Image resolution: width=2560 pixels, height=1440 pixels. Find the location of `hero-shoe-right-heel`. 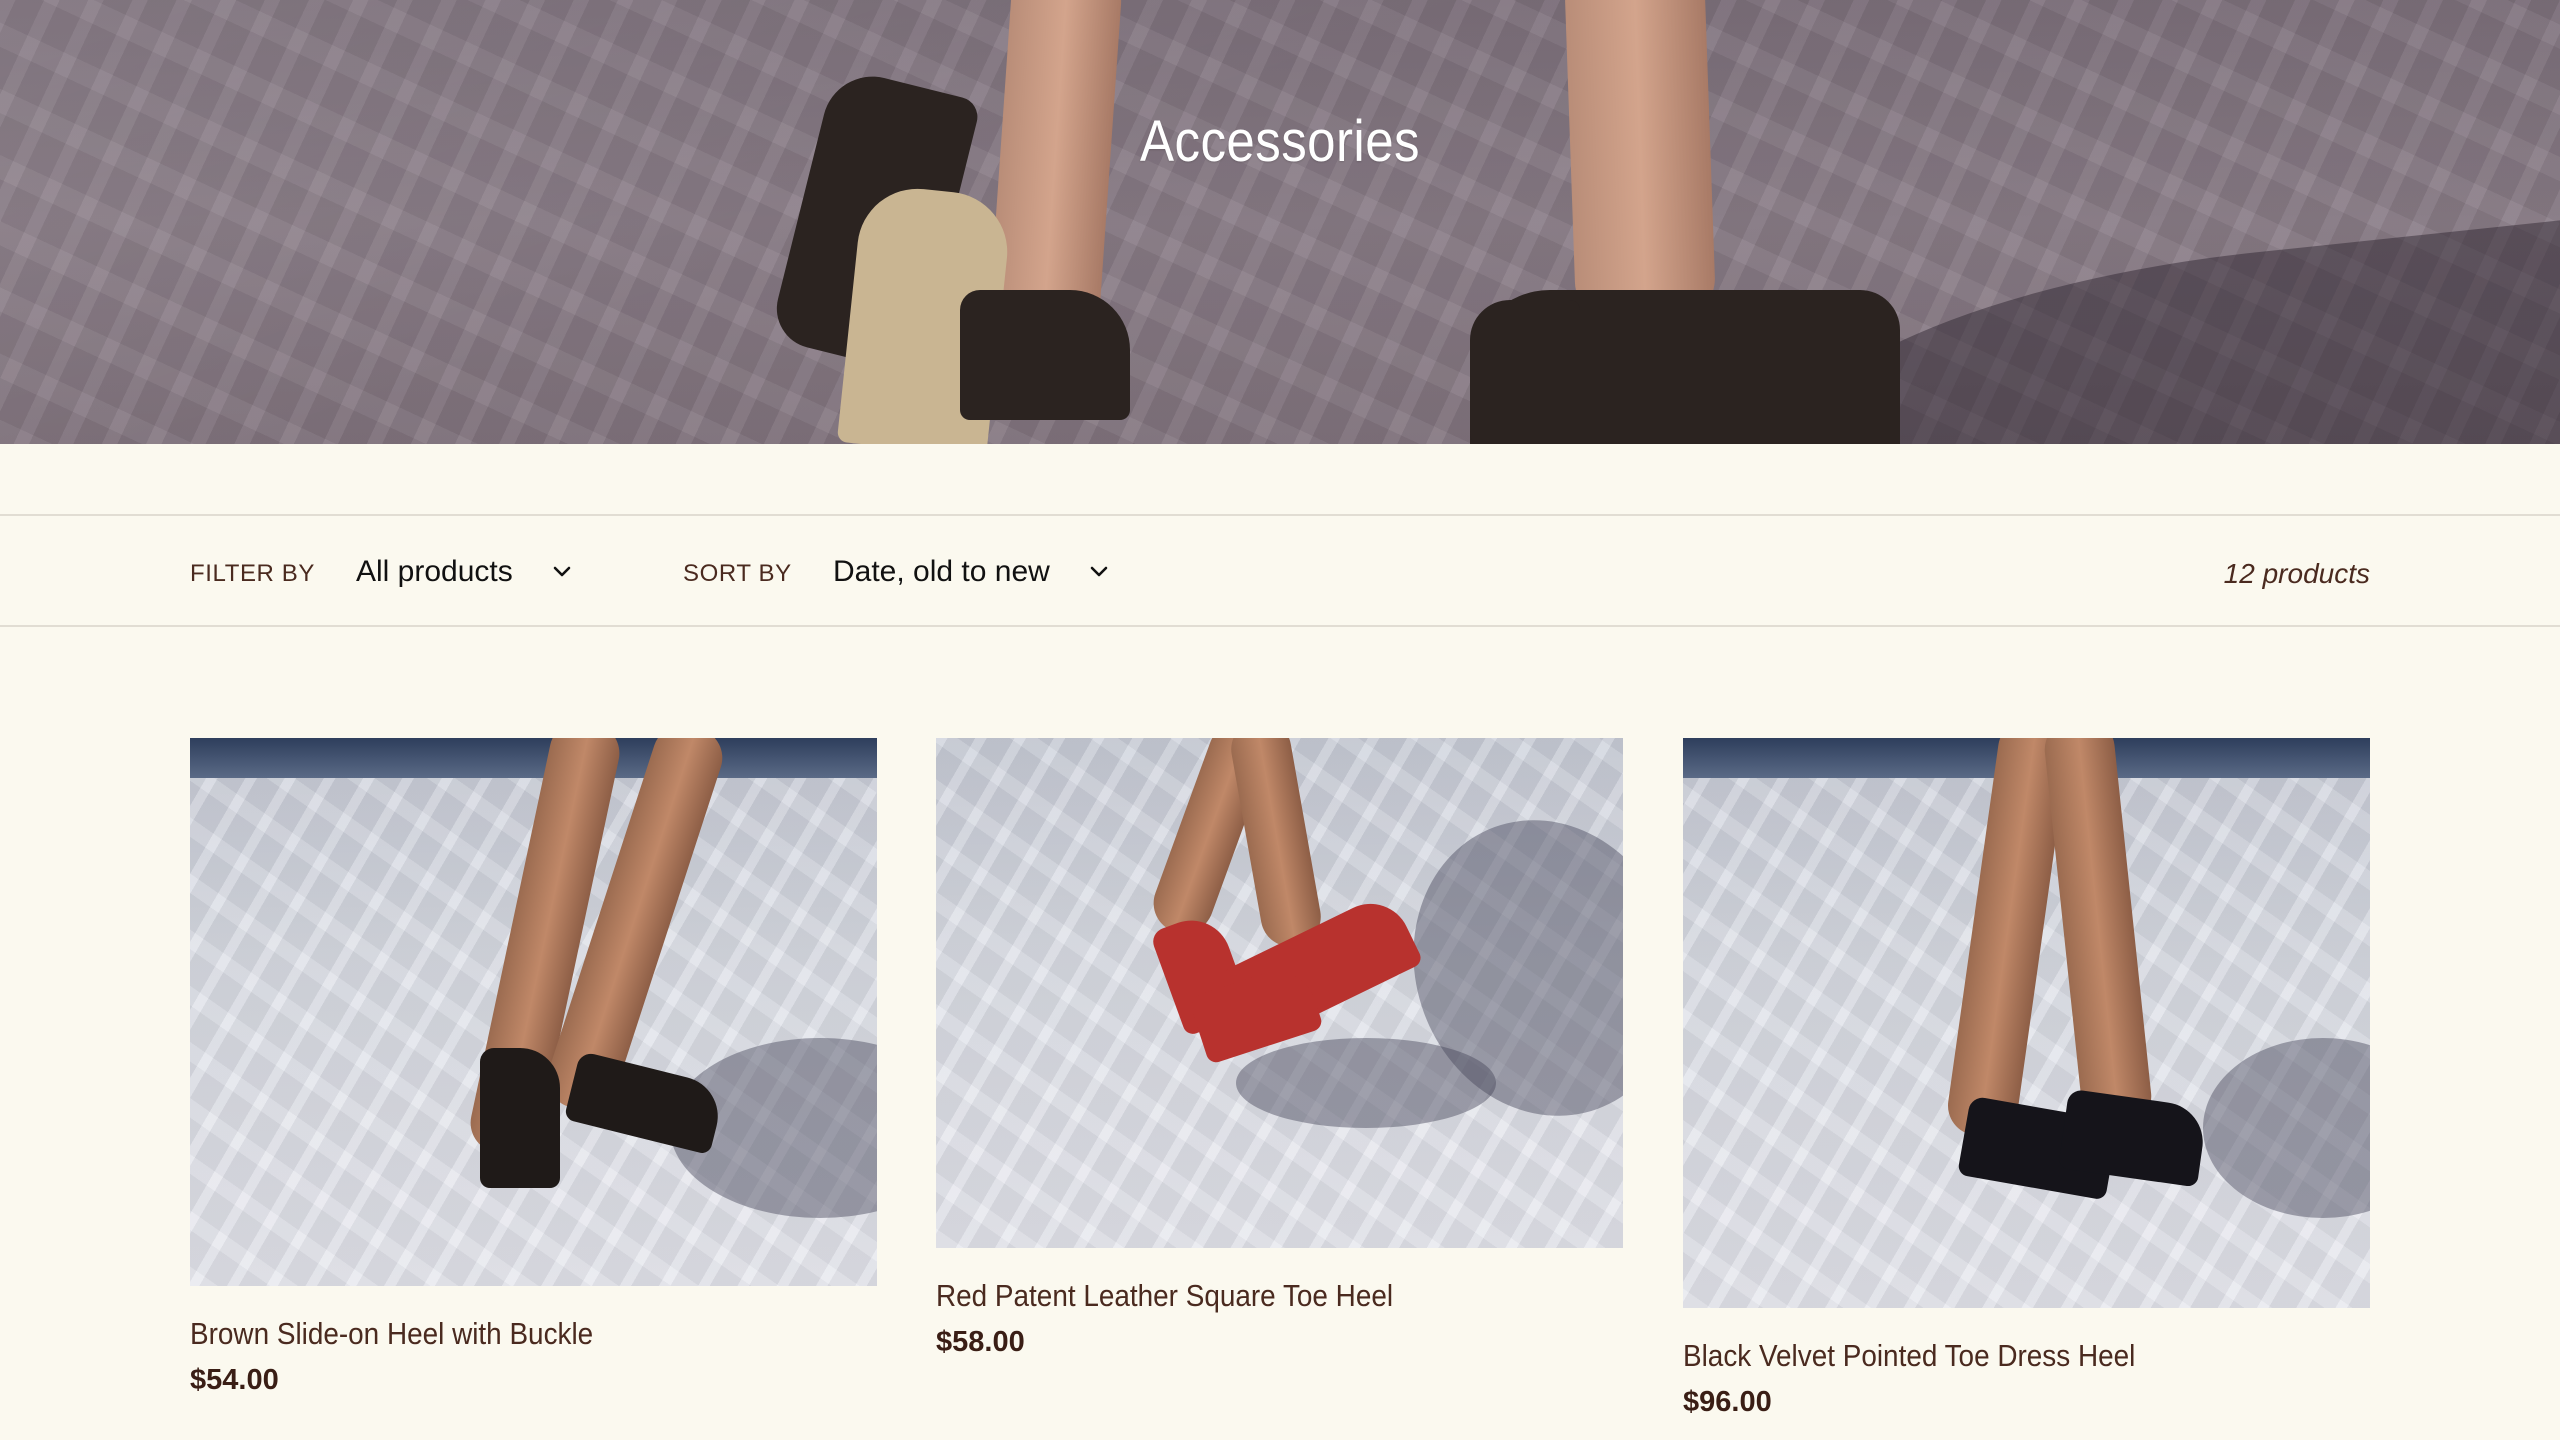

hero-shoe-right-heel is located at coordinates (1525, 372).